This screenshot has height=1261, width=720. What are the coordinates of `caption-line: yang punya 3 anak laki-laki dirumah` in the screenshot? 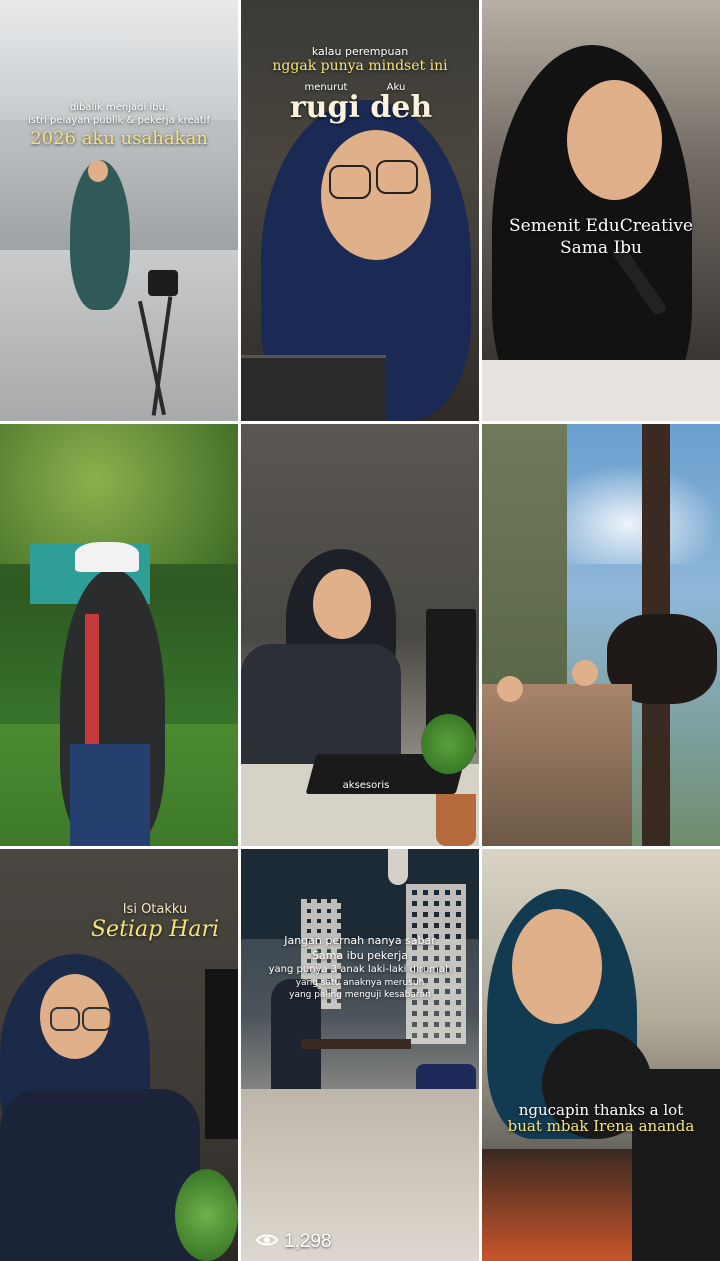 It's located at (360, 969).